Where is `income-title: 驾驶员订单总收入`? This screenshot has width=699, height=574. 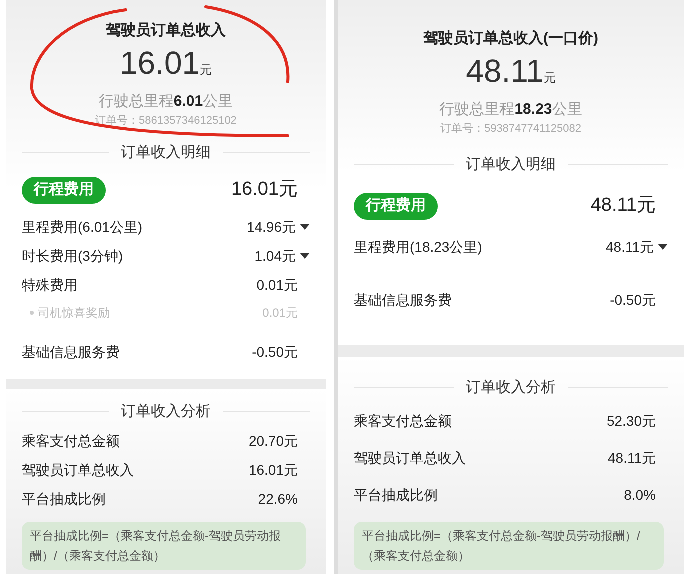
income-title: 驾驶员订单总收入 is located at coordinates (166, 31).